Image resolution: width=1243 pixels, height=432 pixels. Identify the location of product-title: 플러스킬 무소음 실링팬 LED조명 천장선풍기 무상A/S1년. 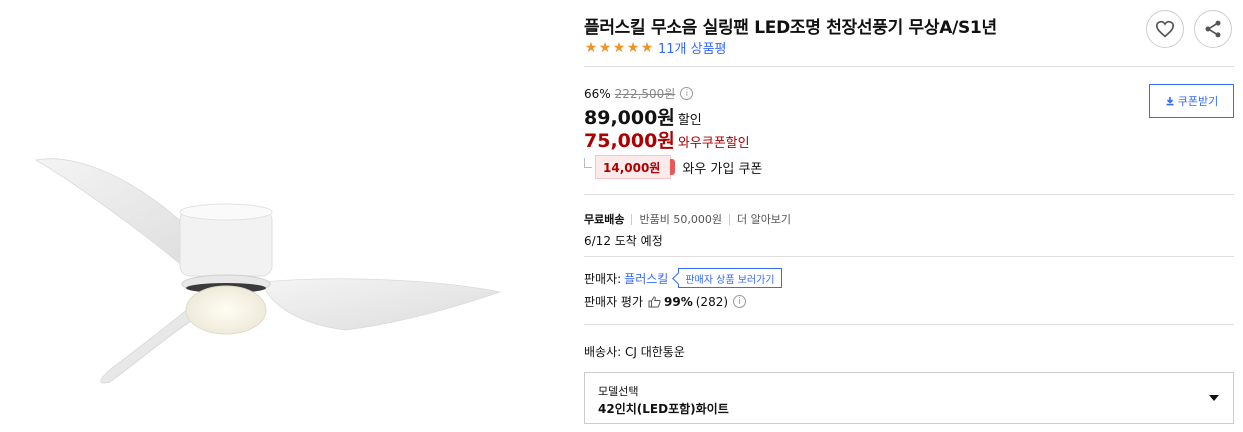
(790, 28).